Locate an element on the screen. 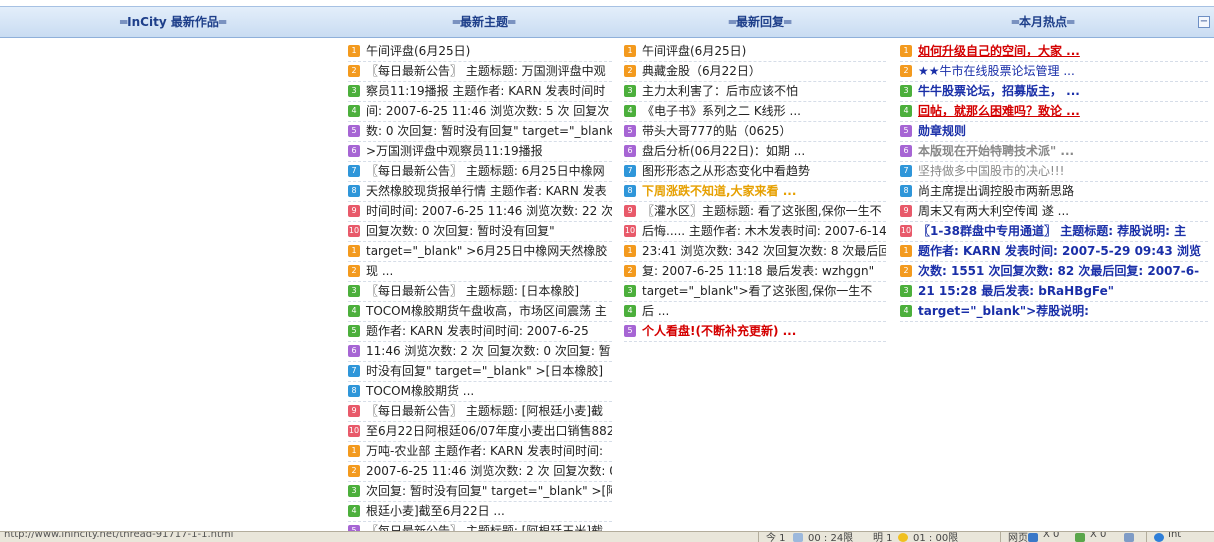 This screenshot has width=1214, height=542. list-item-link: 11:46 浏览次数: 2 次 回复次数: 0 次回复: 暂 is located at coordinates (488, 351).